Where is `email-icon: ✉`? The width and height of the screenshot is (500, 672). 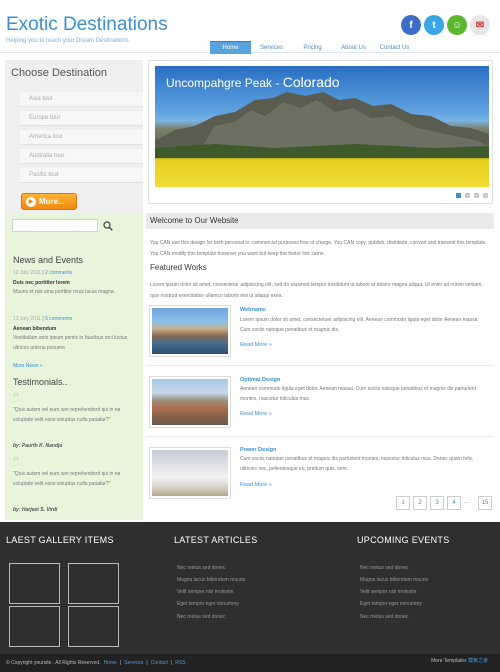
email-icon: ✉ is located at coordinates (480, 25).